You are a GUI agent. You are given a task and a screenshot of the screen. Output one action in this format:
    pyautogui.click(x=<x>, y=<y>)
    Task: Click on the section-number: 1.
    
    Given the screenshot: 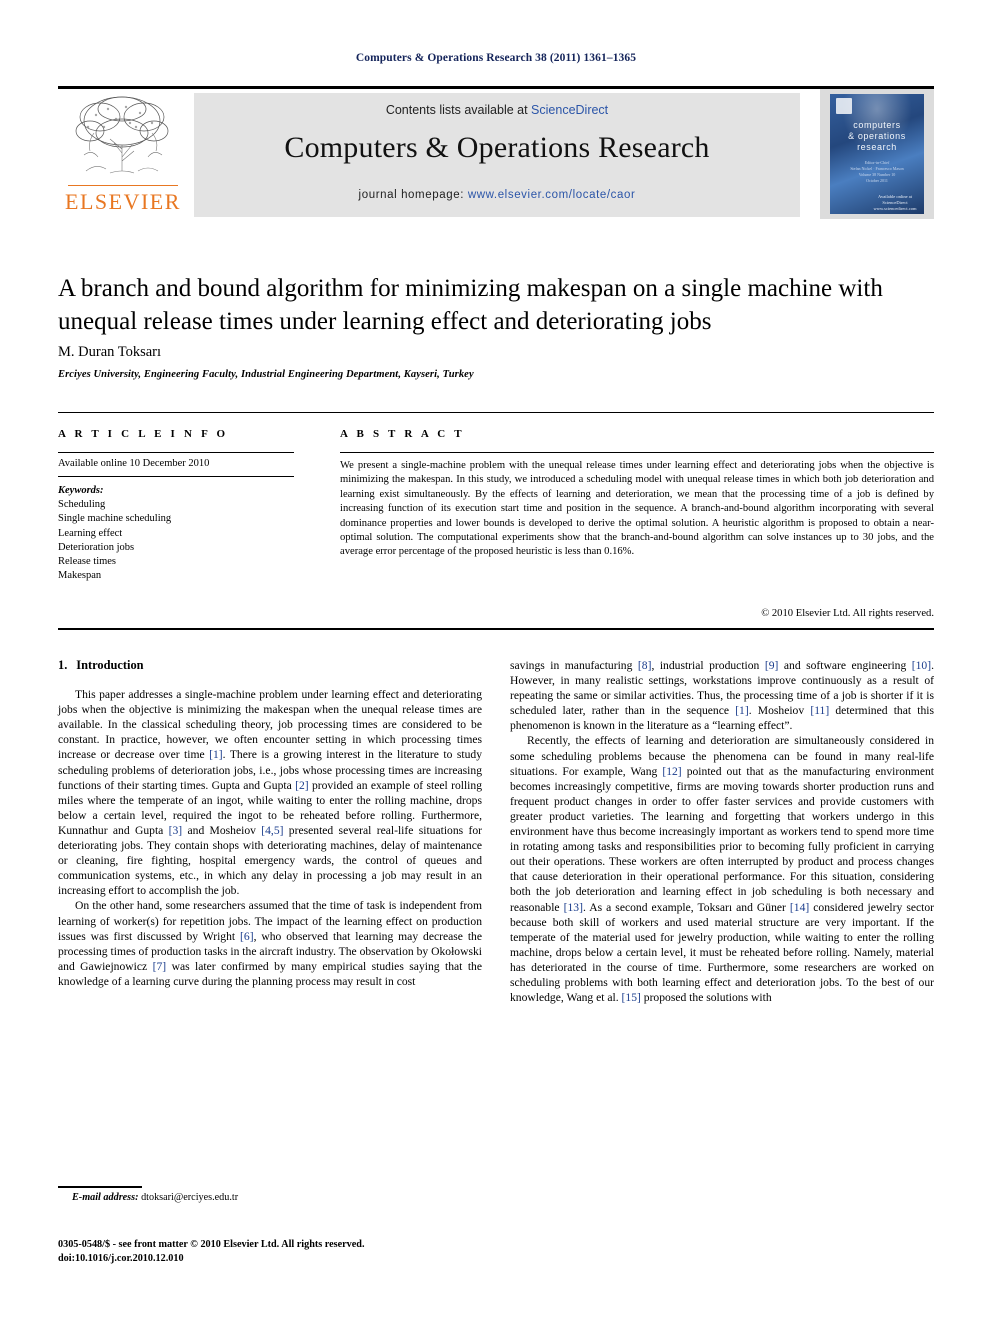 What is the action you would take?
    pyautogui.click(x=63, y=665)
    